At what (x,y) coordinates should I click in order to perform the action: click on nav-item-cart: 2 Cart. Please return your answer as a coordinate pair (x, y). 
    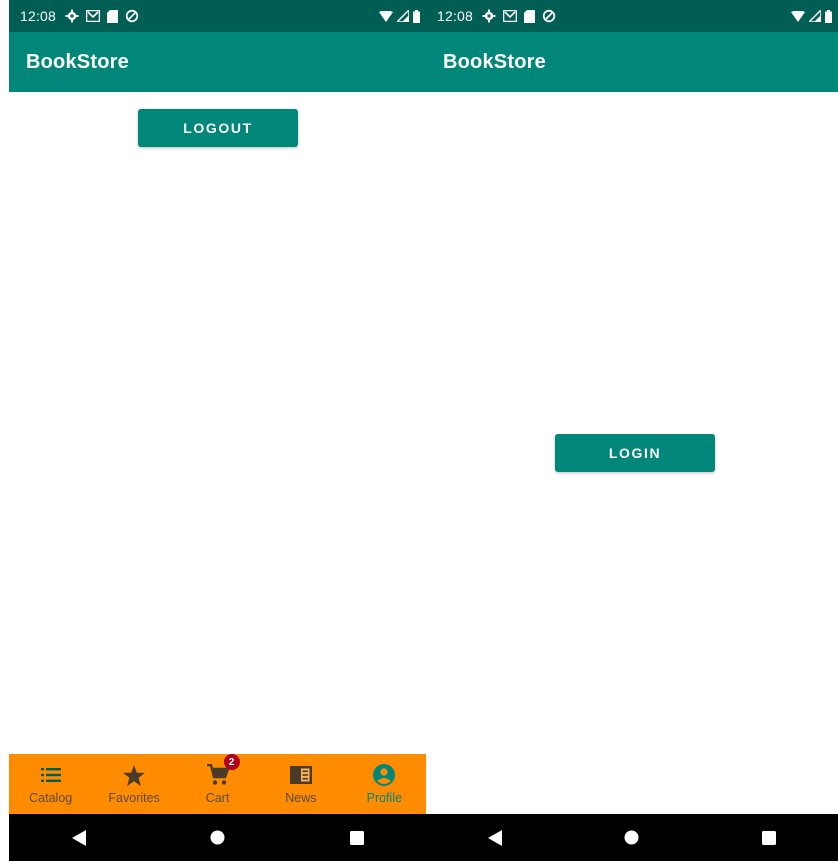
    Looking at the image, I should click on (217, 784).